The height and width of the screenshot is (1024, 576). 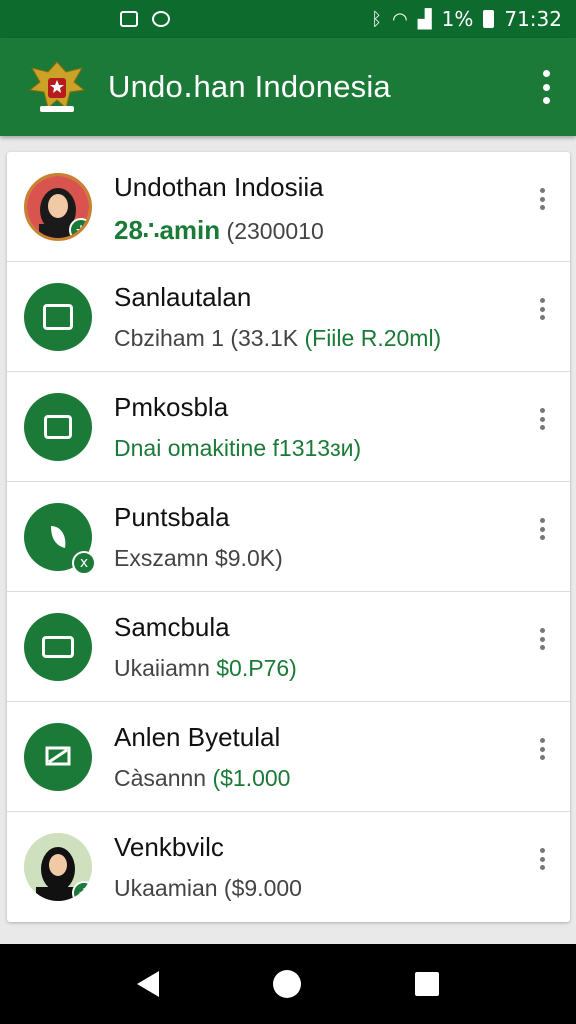 What do you see at coordinates (172, 627) in the screenshot?
I see `item-title: Samcbula` at bounding box center [172, 627].